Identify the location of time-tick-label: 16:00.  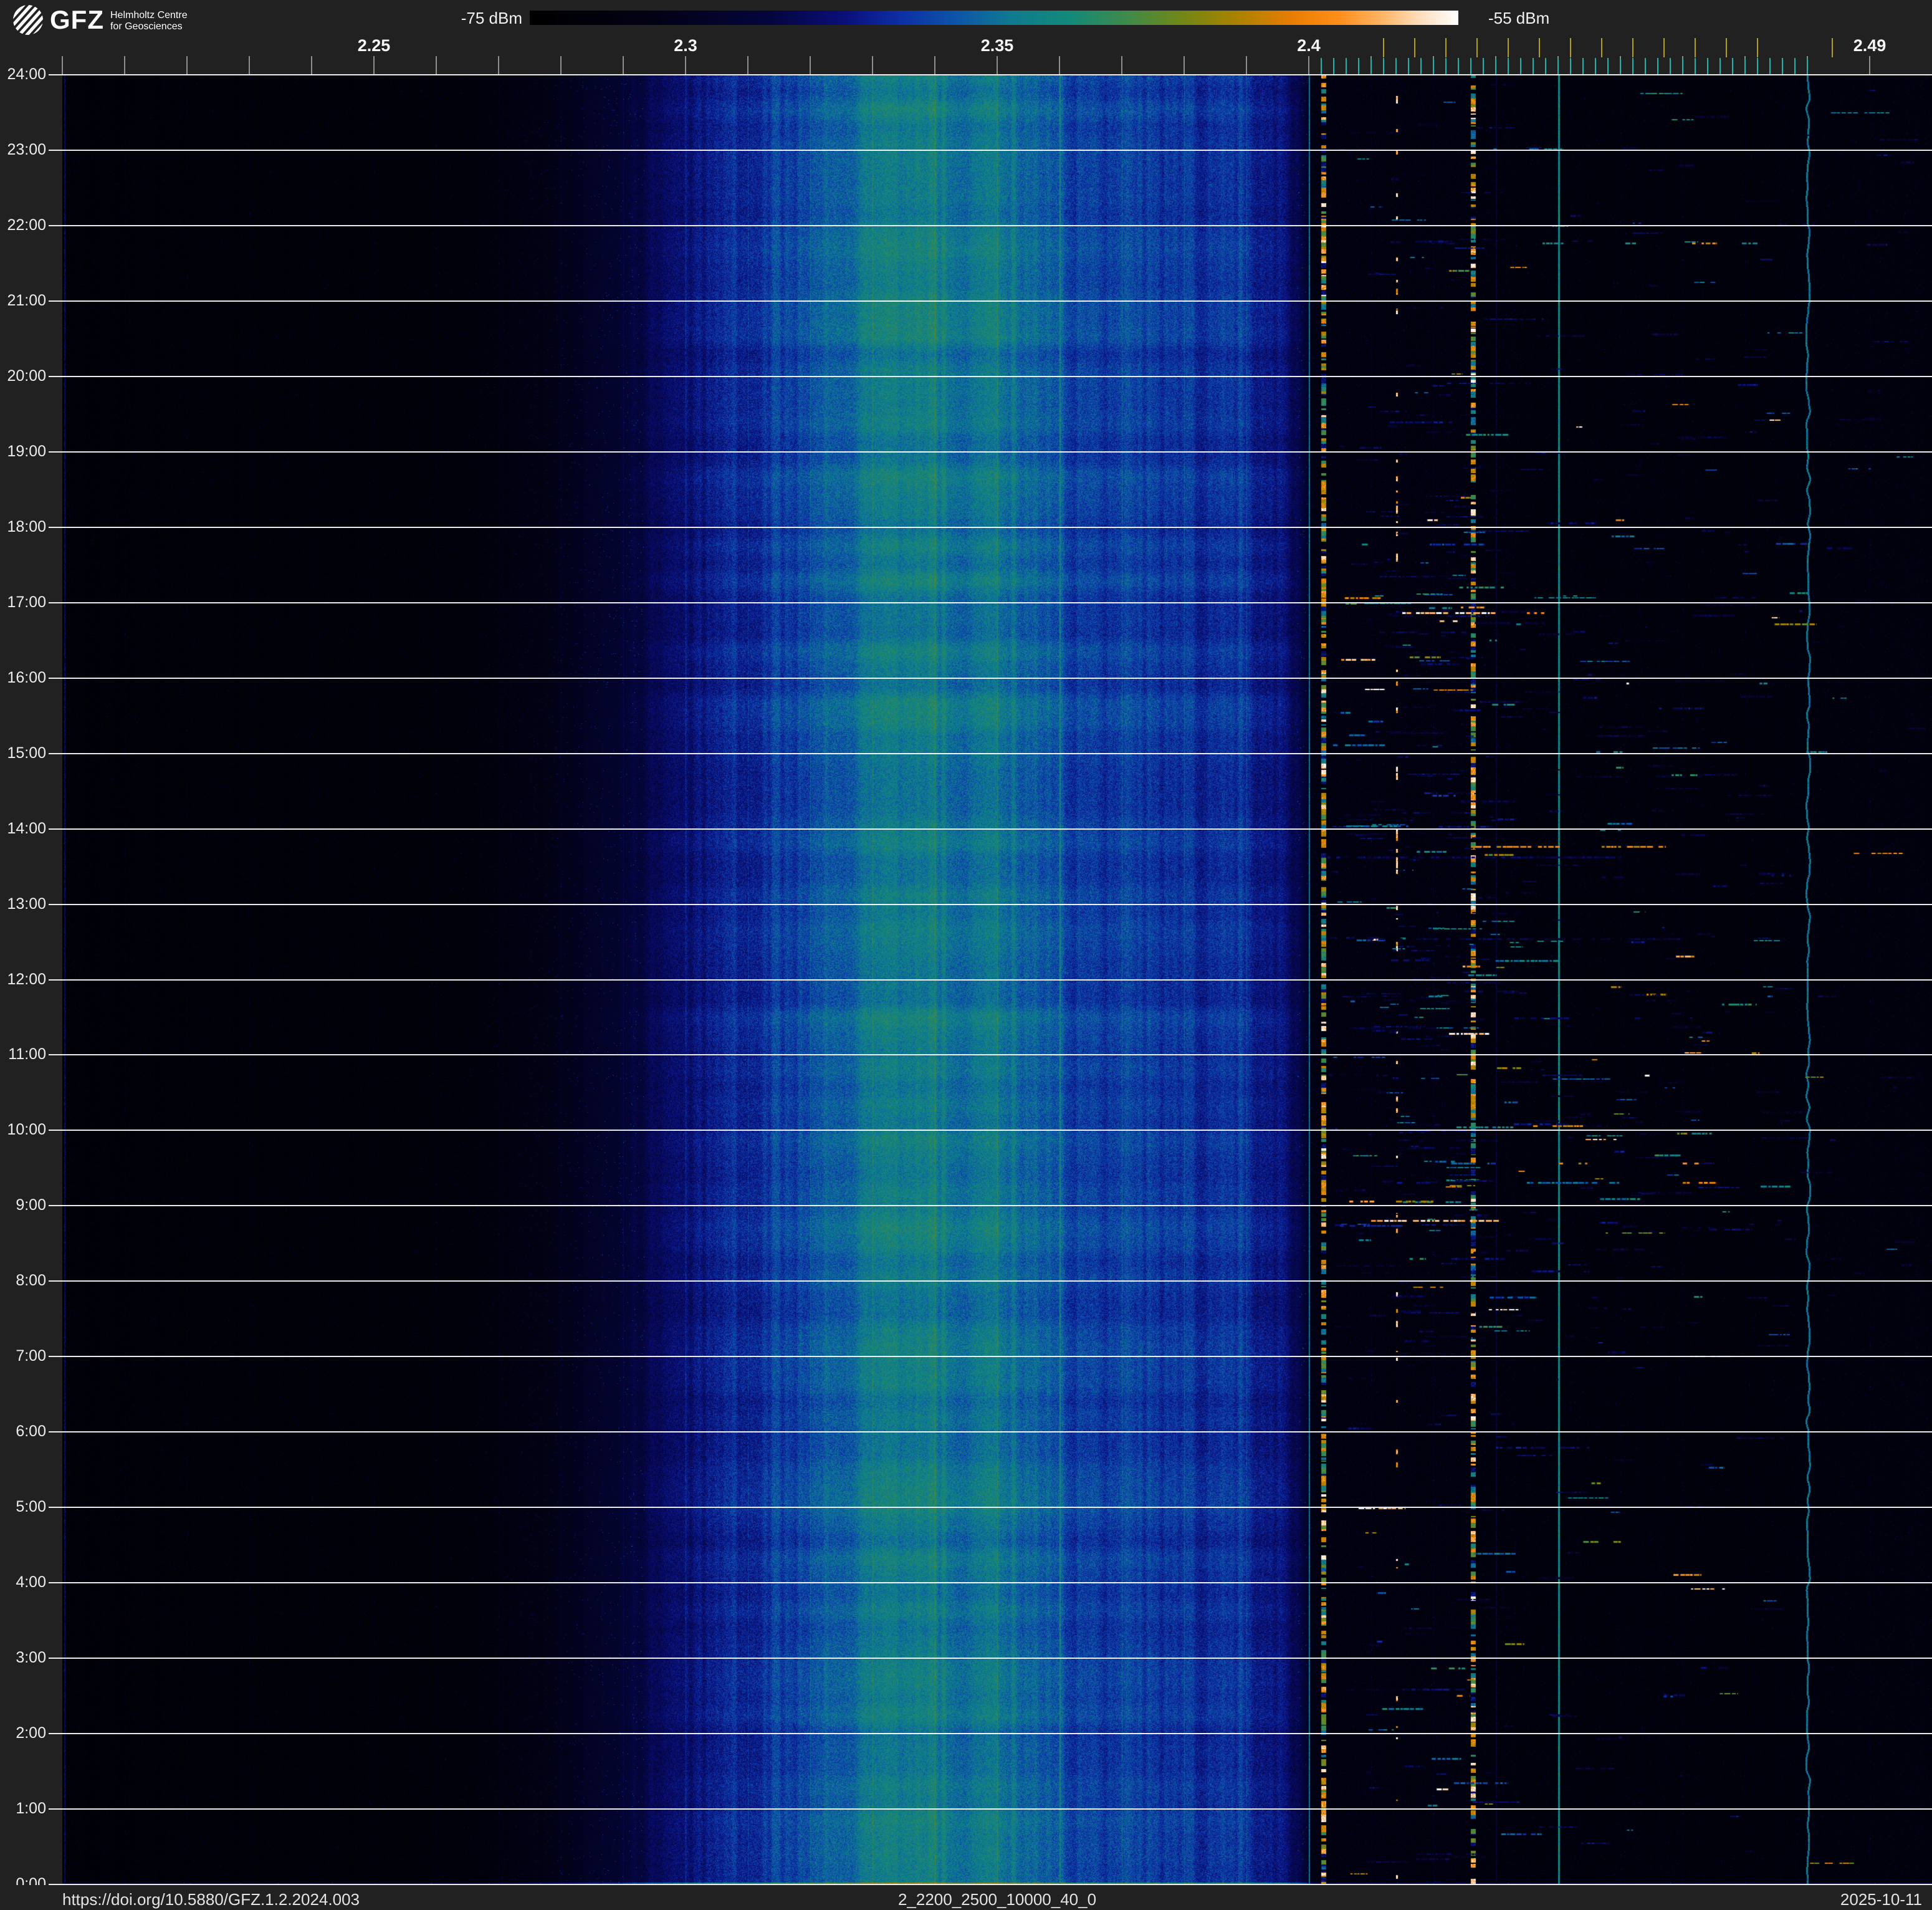
(26, 677).